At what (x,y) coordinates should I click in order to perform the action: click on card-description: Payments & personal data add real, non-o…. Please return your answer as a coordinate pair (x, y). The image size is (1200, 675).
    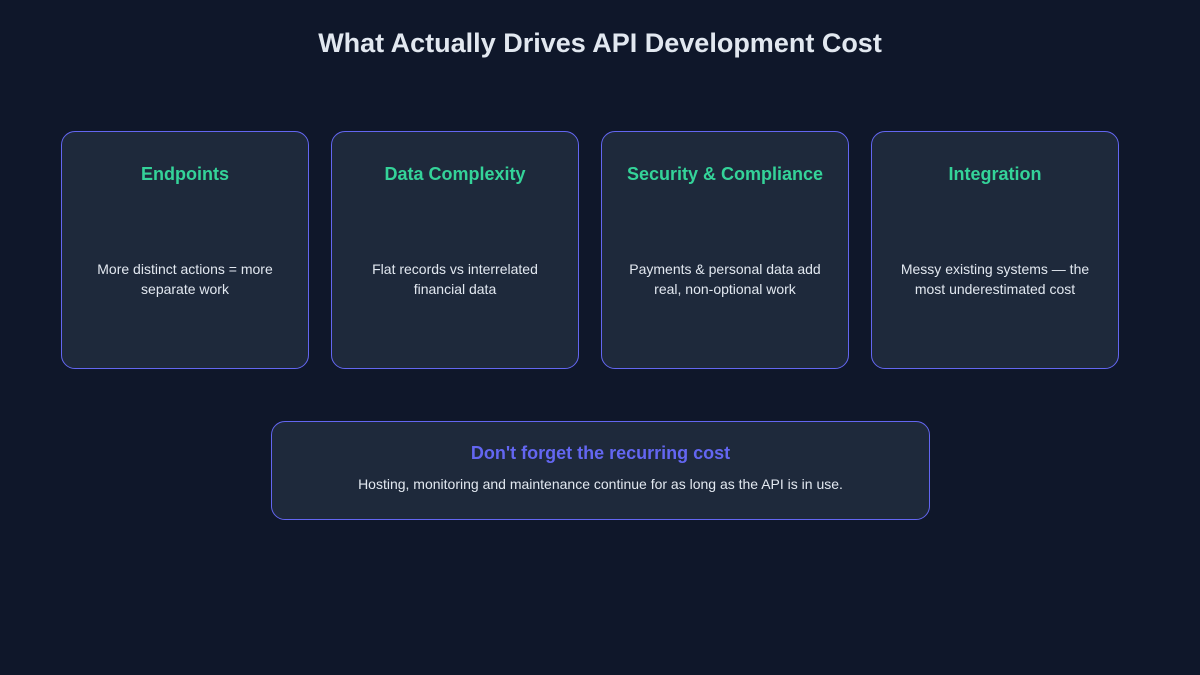
    Looking at the image, I should click on (725, 279).